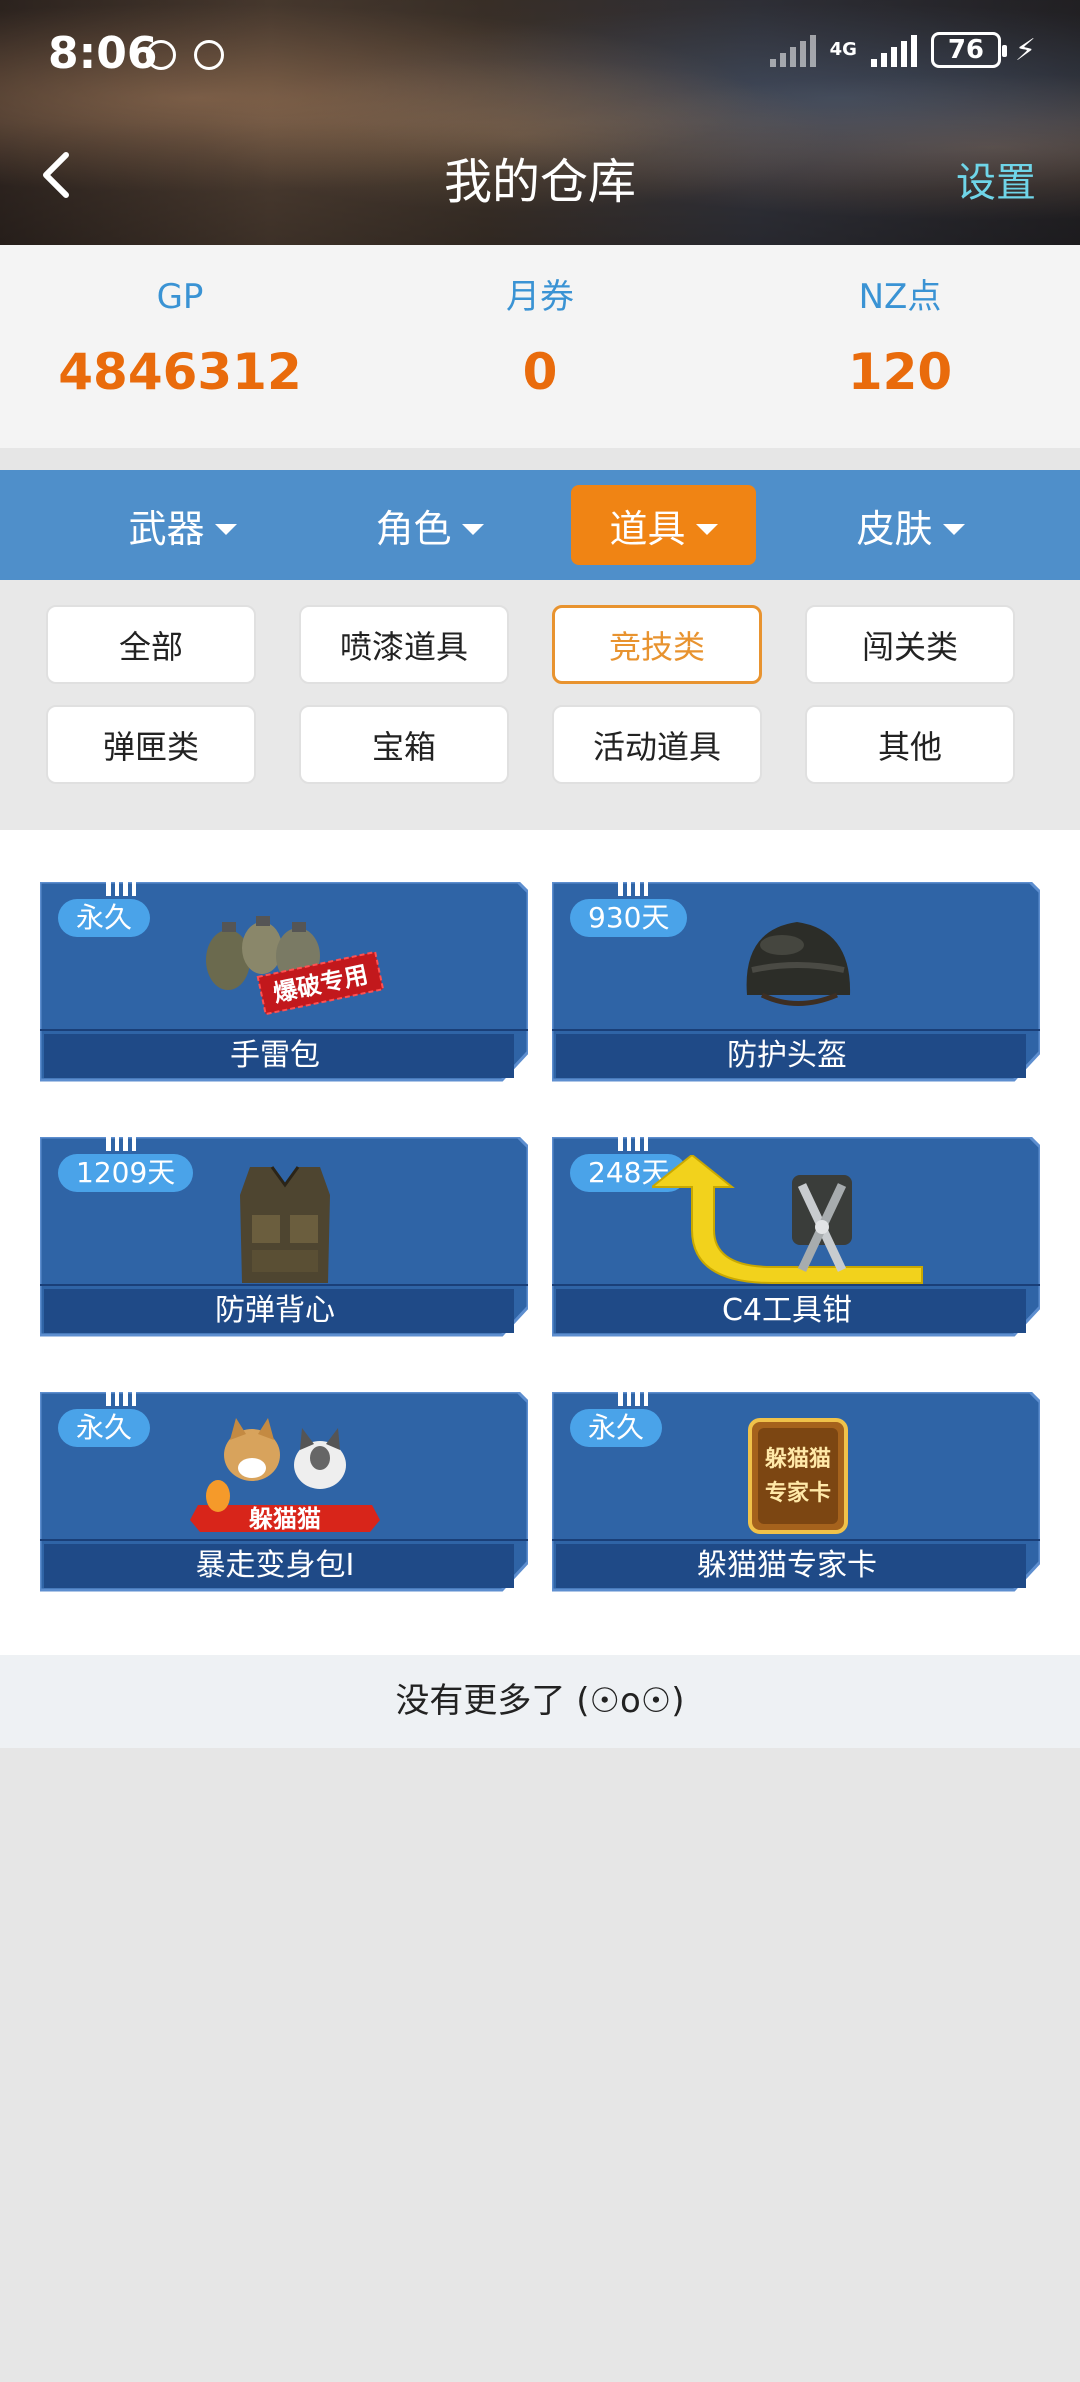 The height and width of the screenshot is (2382, 1080). I want to click on item-card: 248天 C4工具钳, so click(796, 1238).